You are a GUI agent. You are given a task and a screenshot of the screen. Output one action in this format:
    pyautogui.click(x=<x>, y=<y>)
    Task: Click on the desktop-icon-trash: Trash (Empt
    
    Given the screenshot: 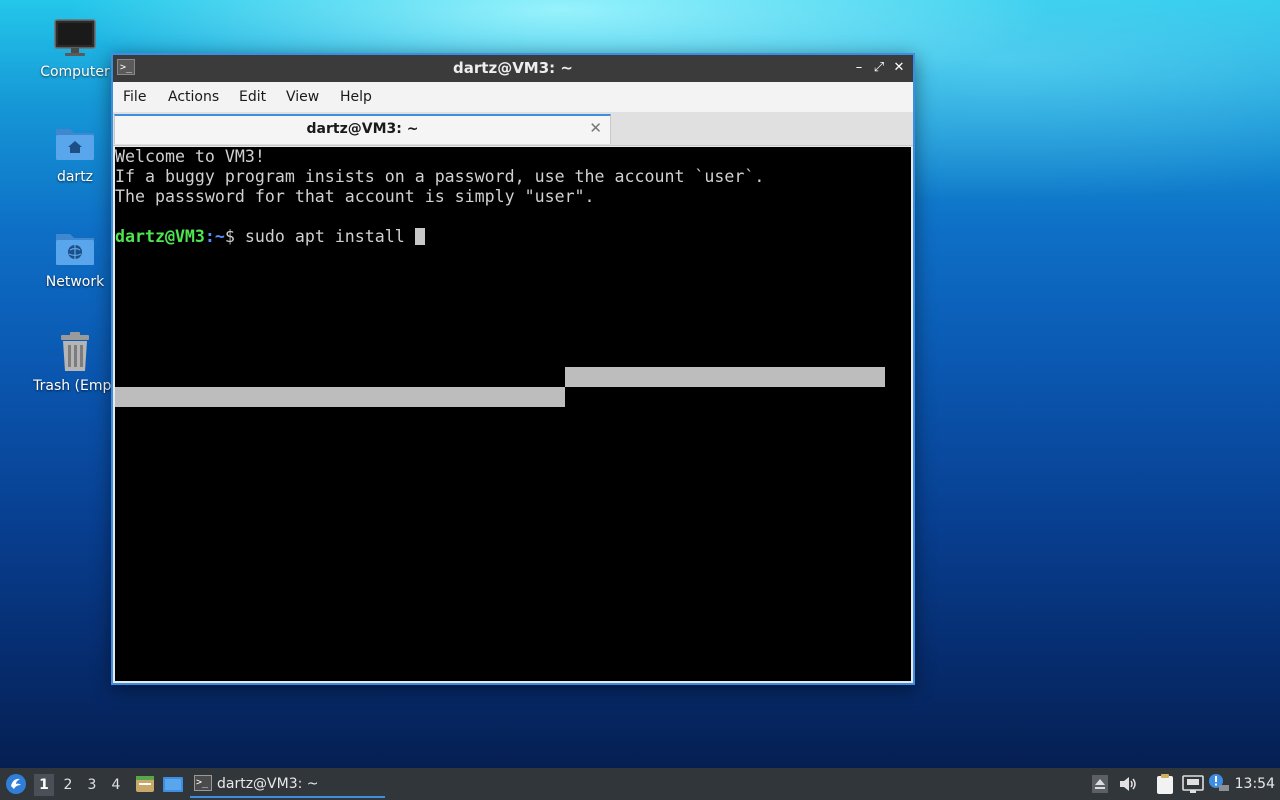 What is the action you would take?
    pyautogui.click(x=75, y=362)
    